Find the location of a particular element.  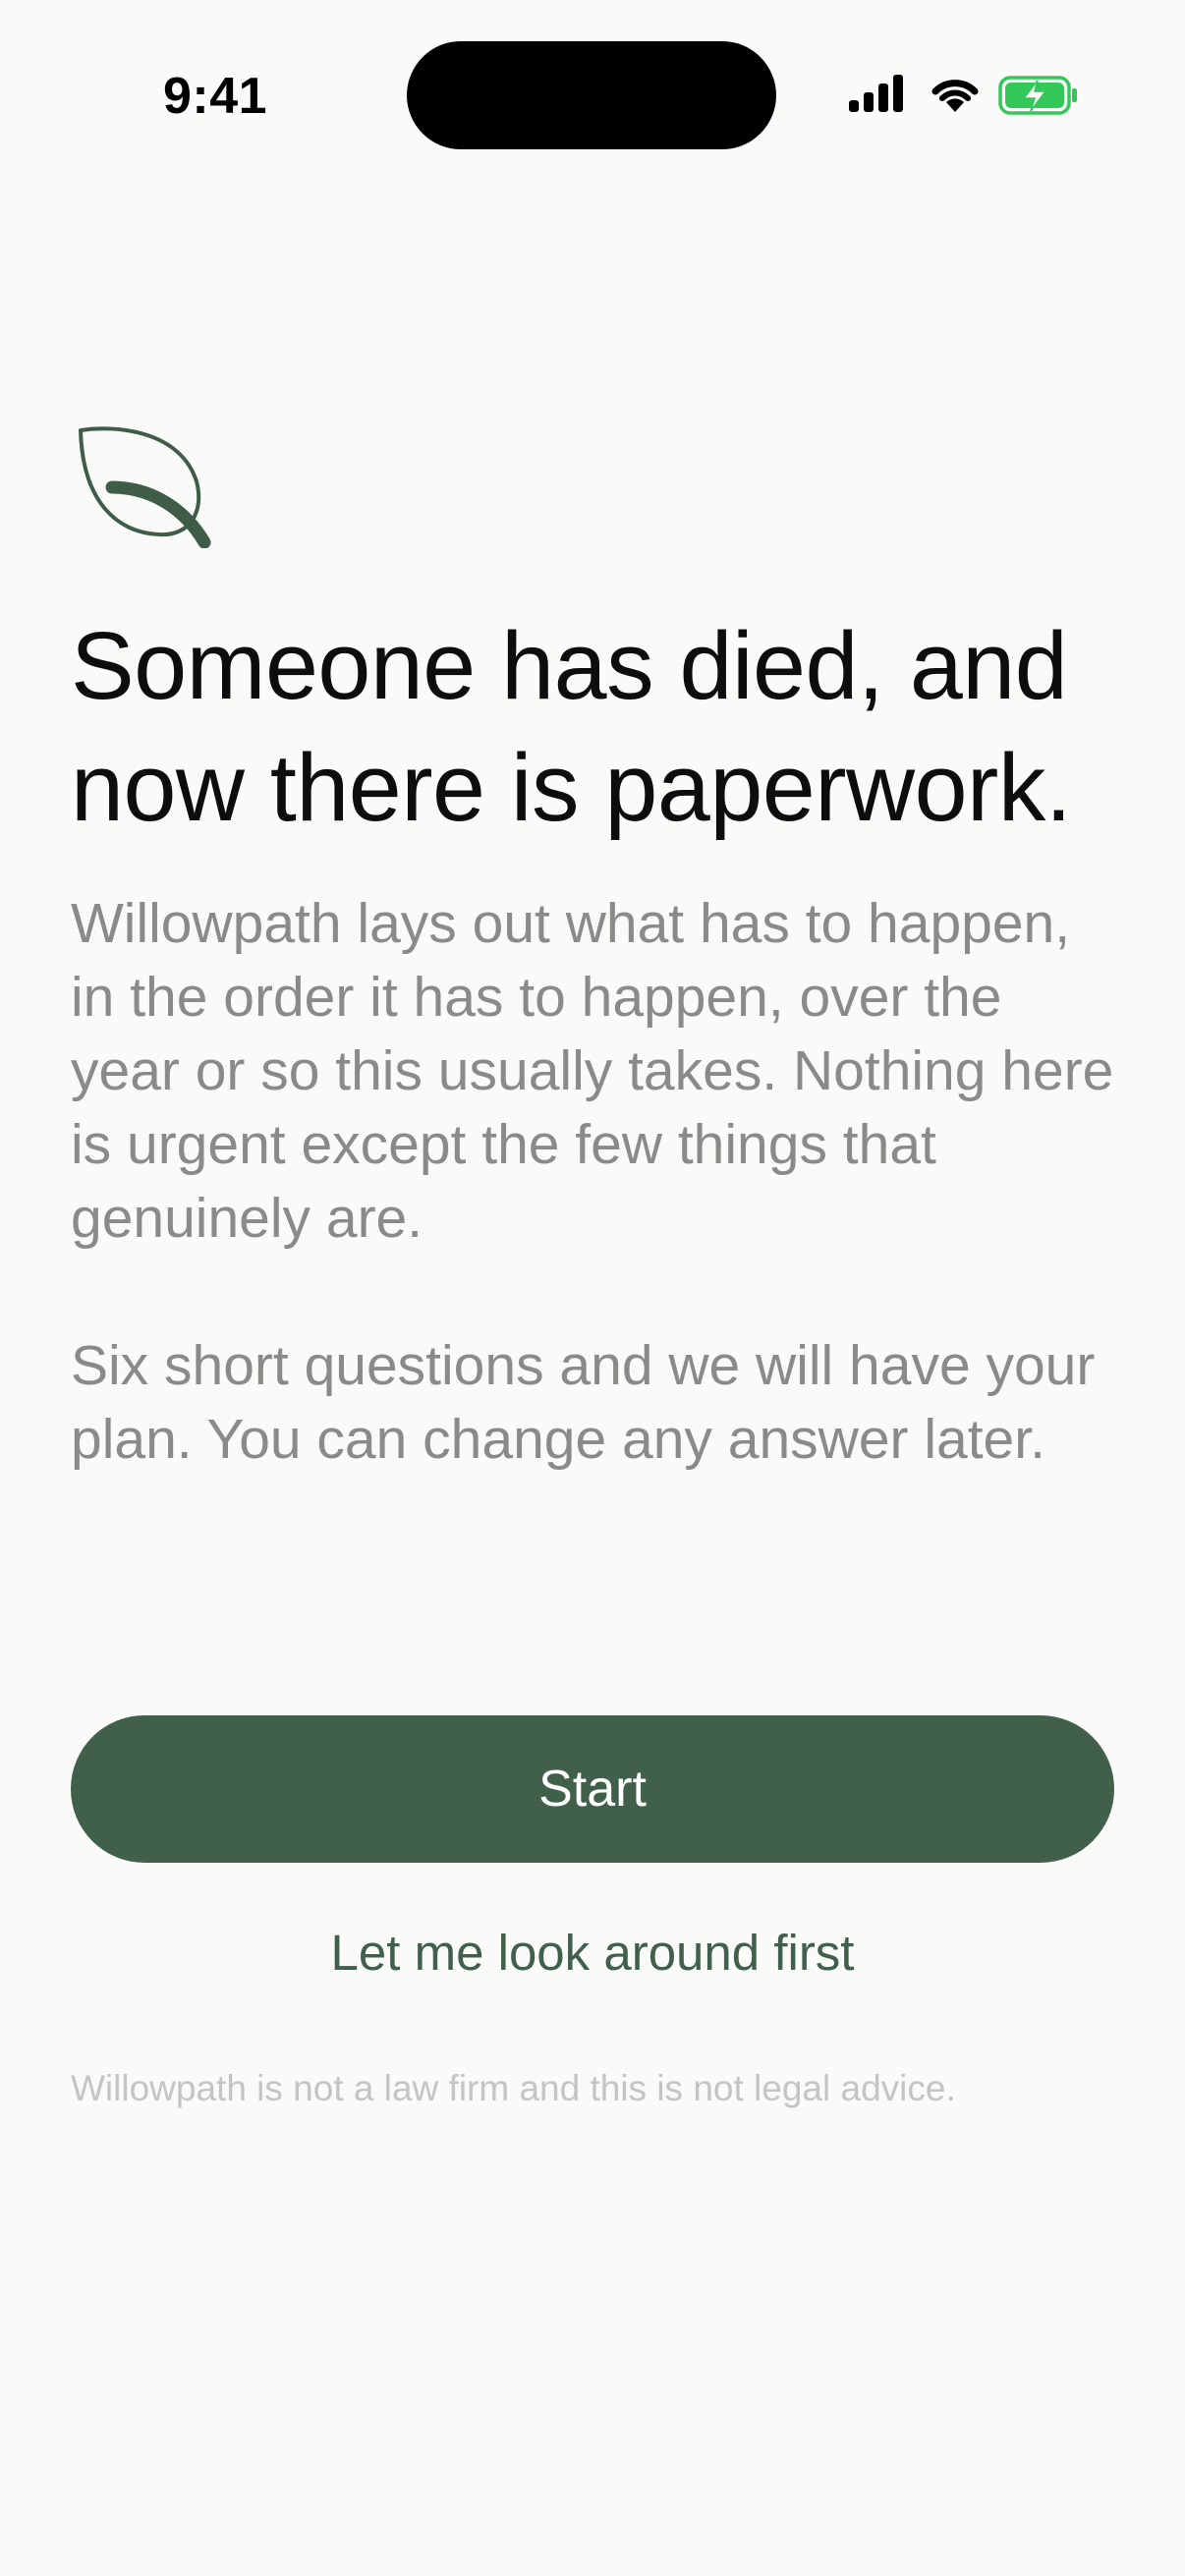

status-time: 9:41 is located at coordinates (215, 96).